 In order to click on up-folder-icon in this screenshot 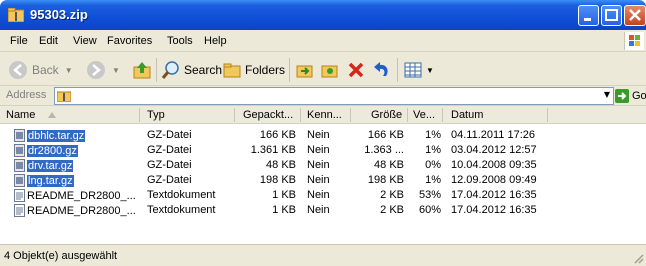, I will do `click(142, 70)`.